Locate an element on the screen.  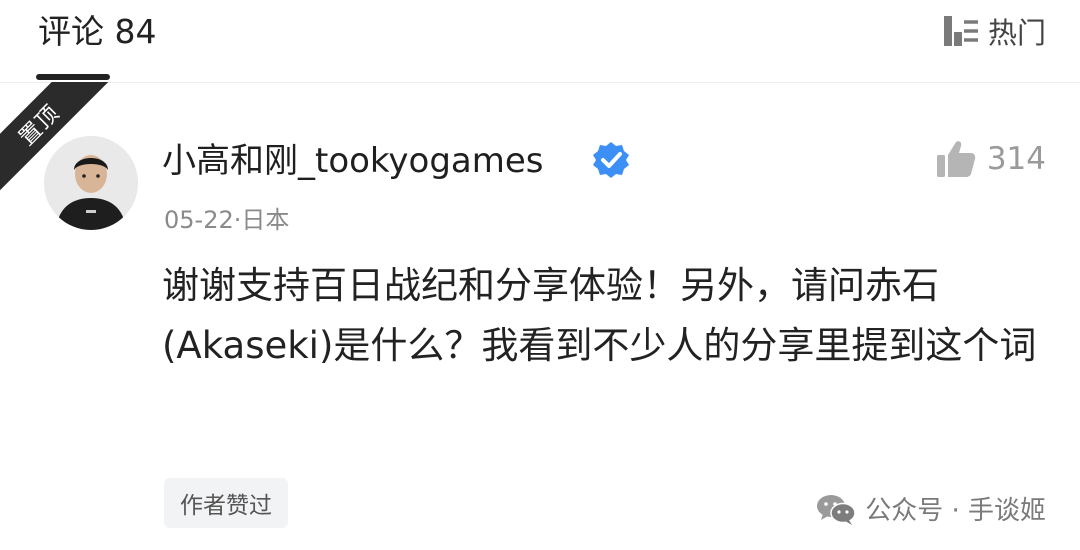
watermark: 公众号 · 手谈姬 is located at coordinates (930, 508).